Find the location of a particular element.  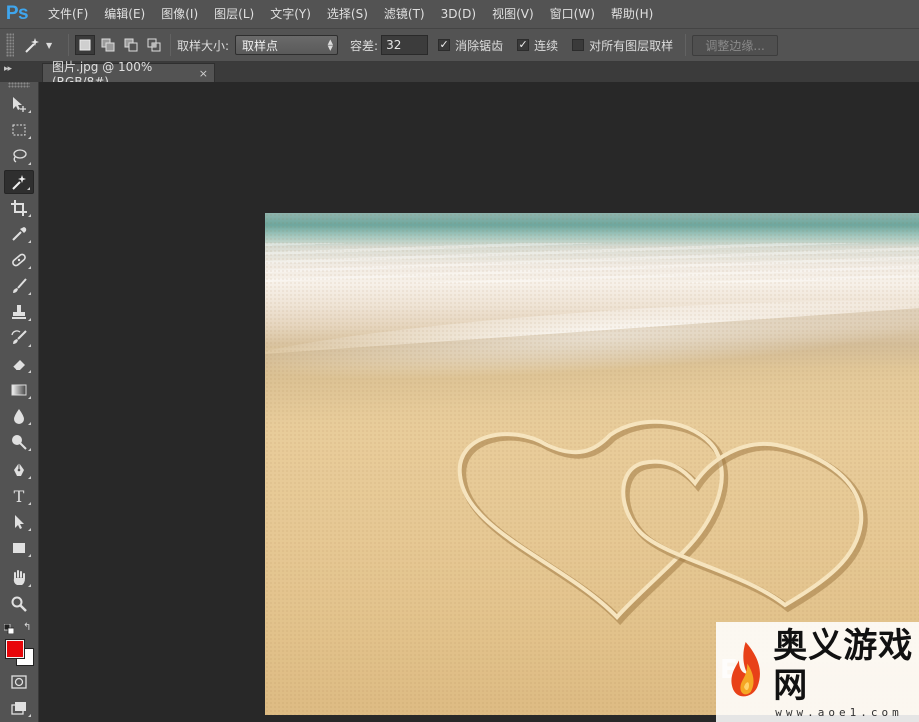

move-tool-button is located at coordinates (19, 104).